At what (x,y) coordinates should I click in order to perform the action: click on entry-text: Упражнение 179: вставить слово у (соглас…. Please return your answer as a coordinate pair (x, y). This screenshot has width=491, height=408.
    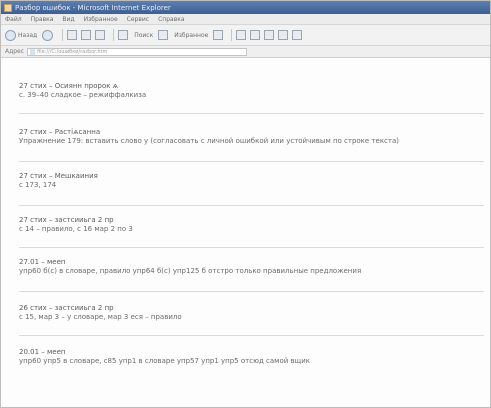
    Looking at the image, I should click on (209, 141).